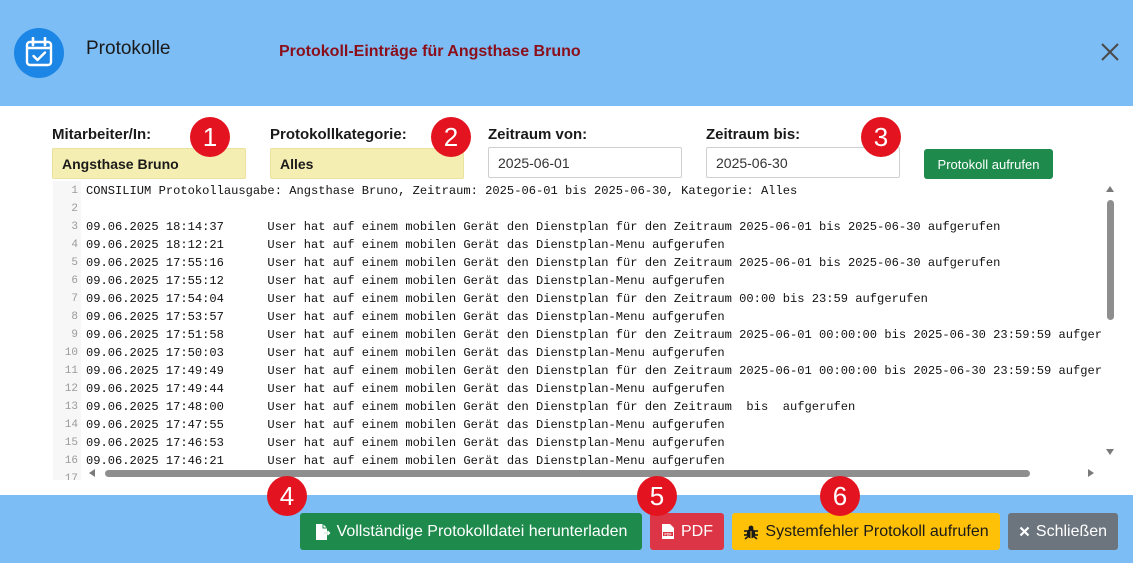  Describe the element at coordinates (751, 532) in the screenshot. I see `bug-icon` at that location.